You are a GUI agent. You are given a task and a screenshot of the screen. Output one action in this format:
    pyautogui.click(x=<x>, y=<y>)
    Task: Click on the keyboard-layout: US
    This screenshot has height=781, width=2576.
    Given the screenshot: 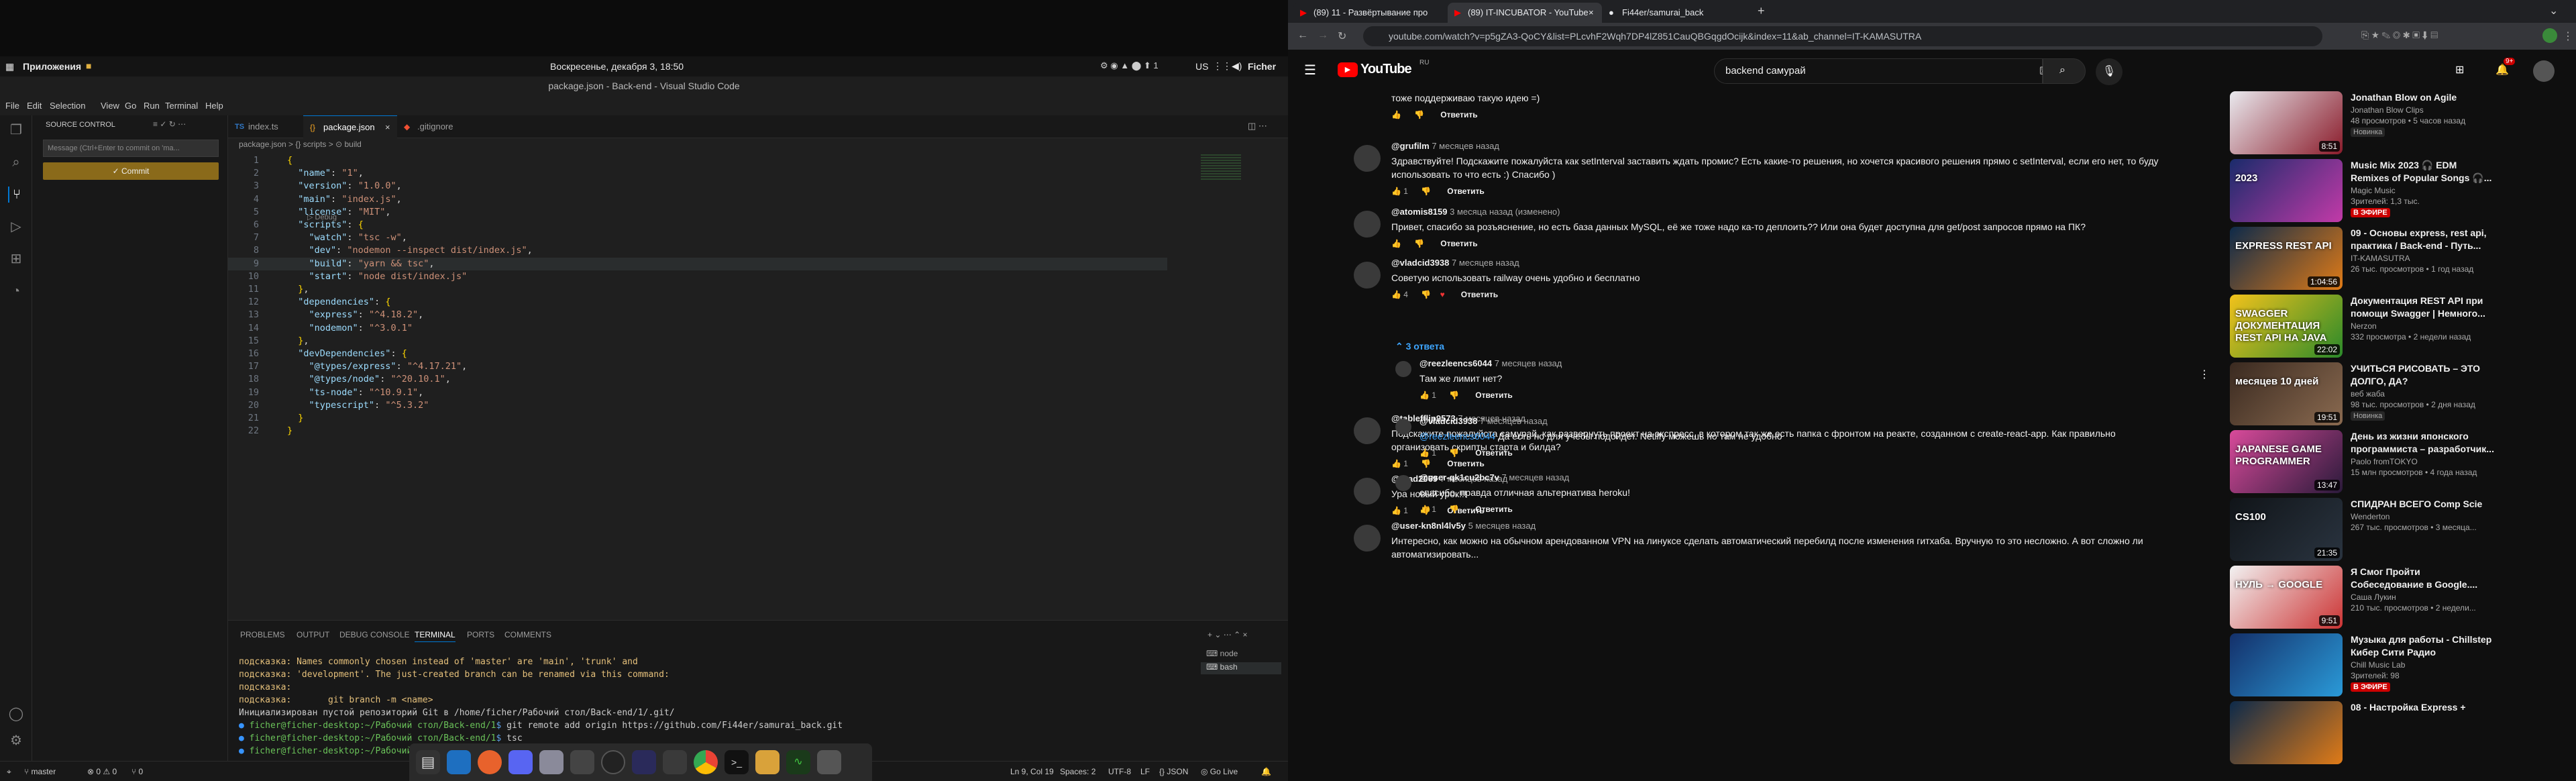 What is the action you would take?
    pyautogui.click(x=1201, y=66)
    